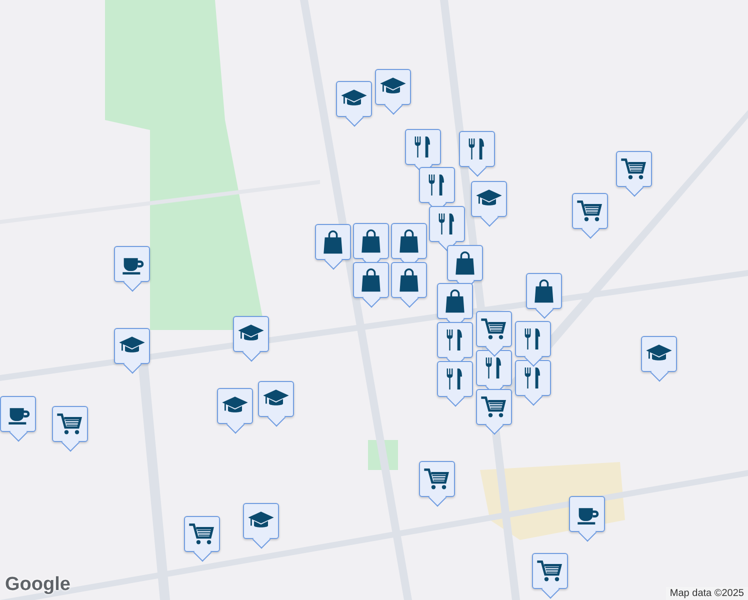 Image resolution: width=748 pixels, height=600 pixels. I want to click on attribution: Map data ©2025, so click(707, 593).